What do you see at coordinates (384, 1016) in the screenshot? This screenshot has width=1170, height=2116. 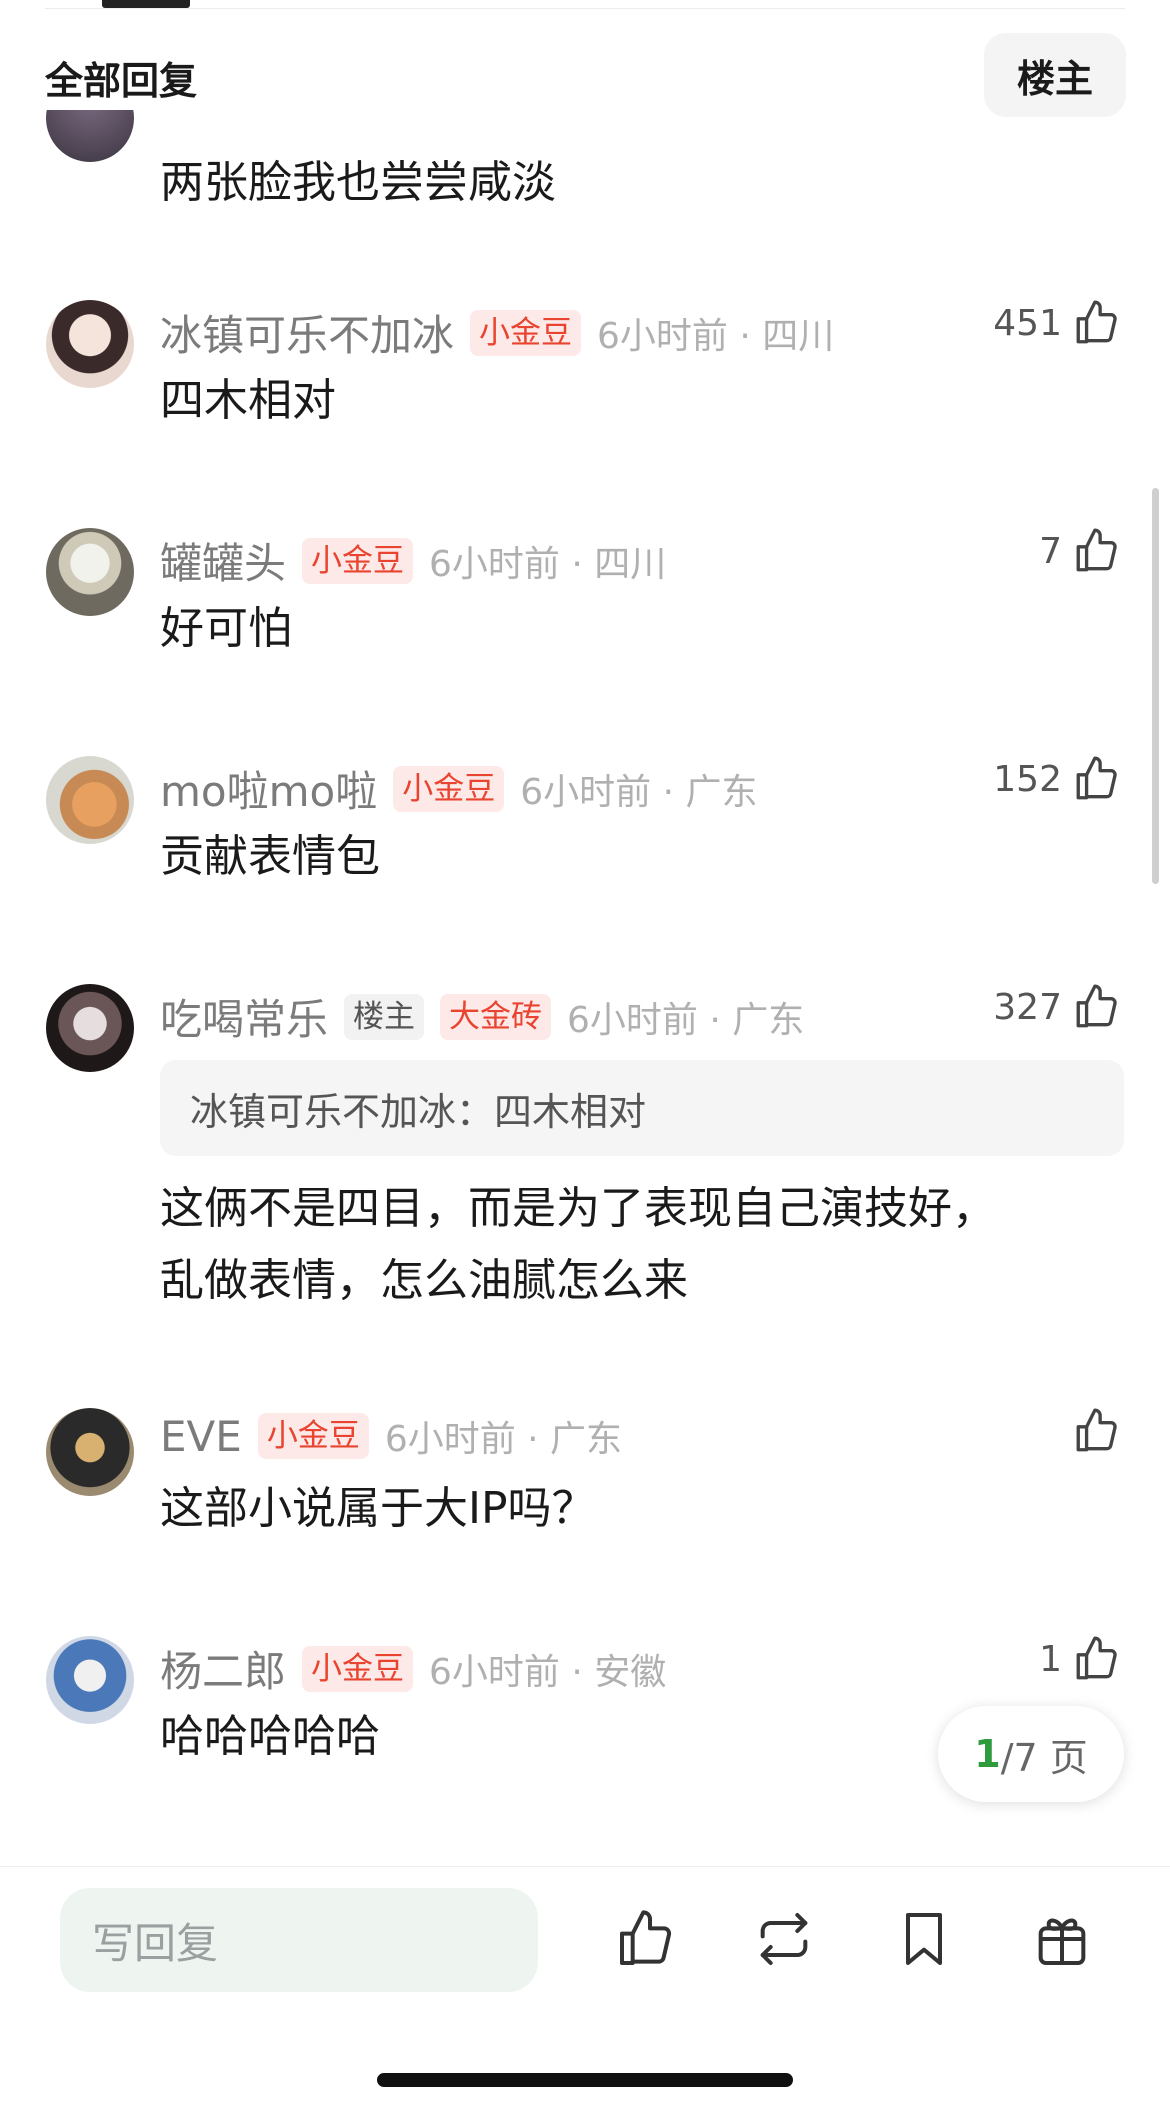 I see `op-badge: 楼主` at bounding box center [384, 1016].